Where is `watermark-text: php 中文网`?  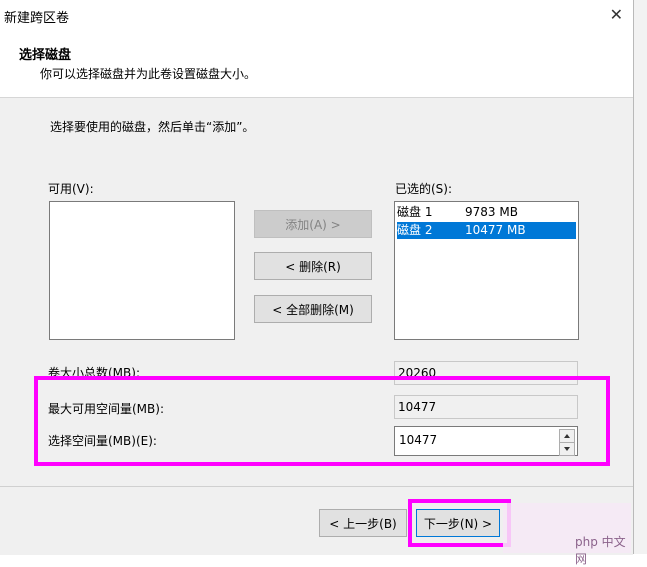 watermark-text: php 中文网 is located at coordinates (600, 550).